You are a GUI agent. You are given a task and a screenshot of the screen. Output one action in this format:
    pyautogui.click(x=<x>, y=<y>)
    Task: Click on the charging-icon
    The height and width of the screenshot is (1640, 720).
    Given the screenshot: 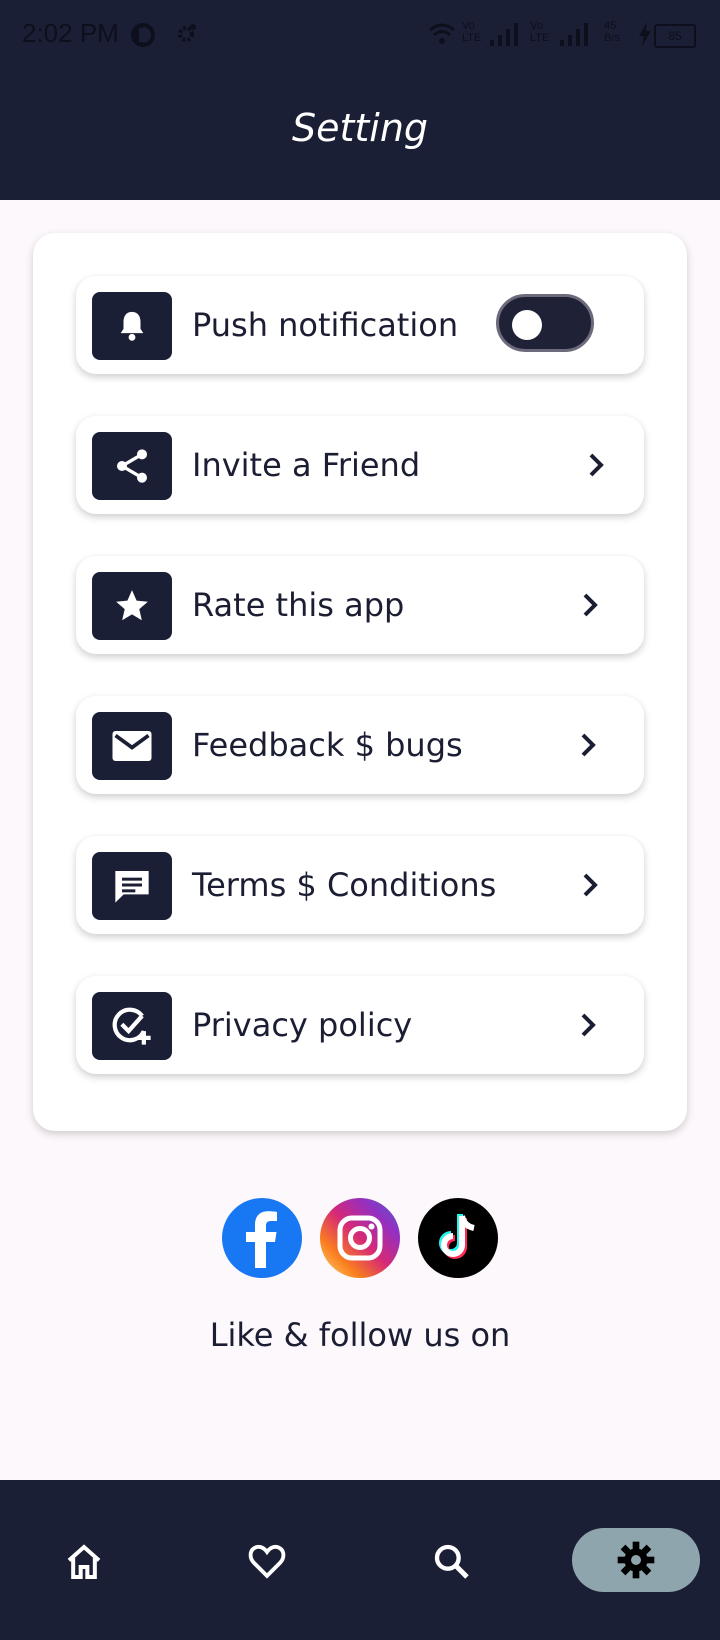 What is the action you would take?
    pyautogui.click(x=645, y=36)
    